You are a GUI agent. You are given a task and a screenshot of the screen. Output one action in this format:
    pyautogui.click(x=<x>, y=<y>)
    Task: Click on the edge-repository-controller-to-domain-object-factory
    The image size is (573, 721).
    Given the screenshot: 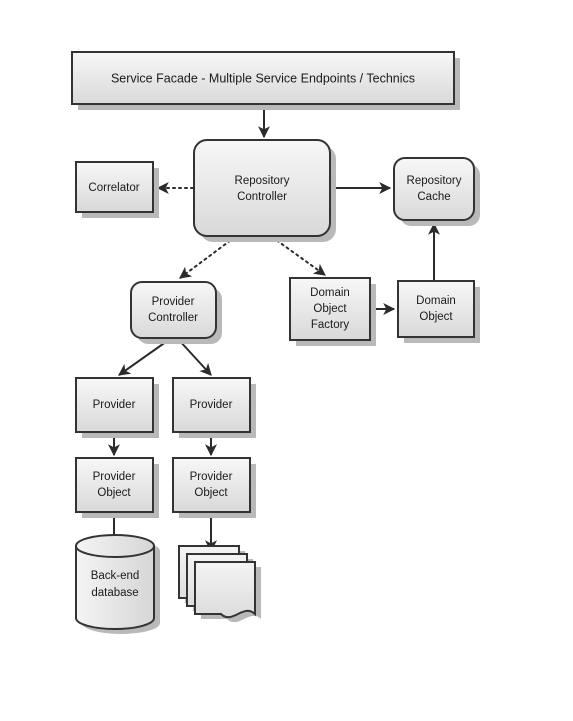 What is the action you would take?
    pyautogui.click(x=298, y=256)
    